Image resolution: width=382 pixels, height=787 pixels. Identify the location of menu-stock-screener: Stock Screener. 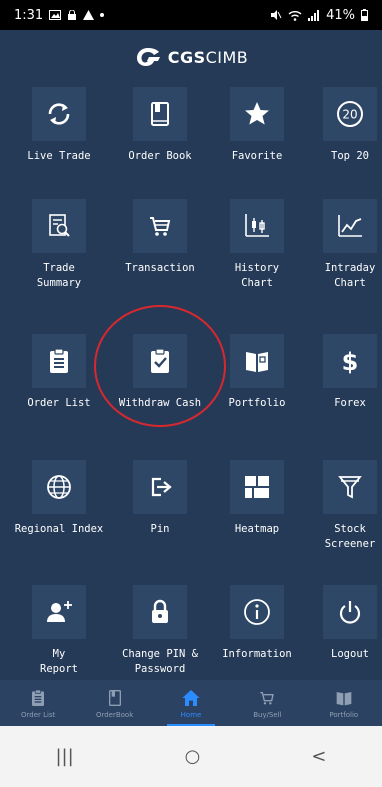
(341, 506).